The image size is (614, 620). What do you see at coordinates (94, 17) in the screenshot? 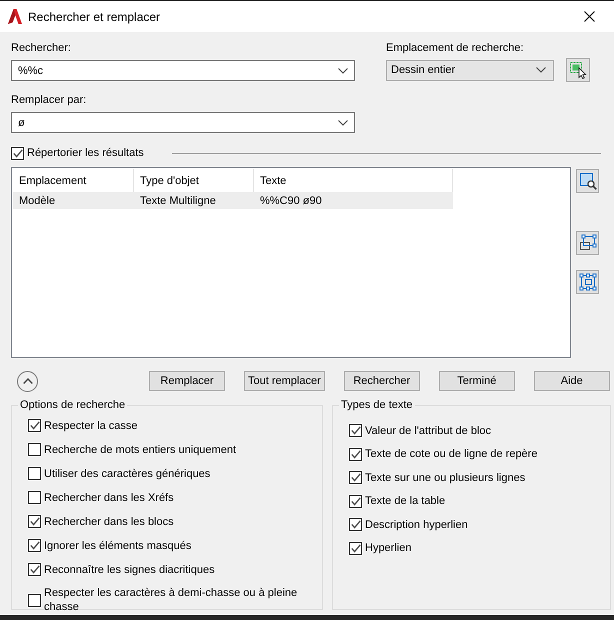
I see `window-title: Rechercher et remplacer` at bounding box center [94, 17].